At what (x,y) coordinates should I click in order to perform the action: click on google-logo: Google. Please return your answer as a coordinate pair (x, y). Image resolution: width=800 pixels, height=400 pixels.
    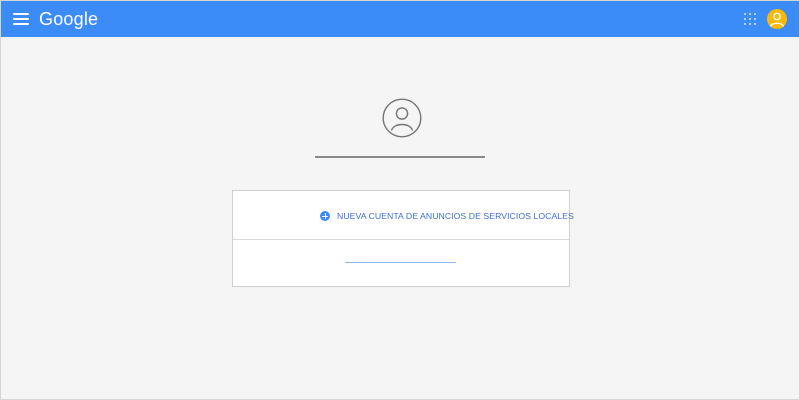
    Looking at the image, I should click on (68, 19).